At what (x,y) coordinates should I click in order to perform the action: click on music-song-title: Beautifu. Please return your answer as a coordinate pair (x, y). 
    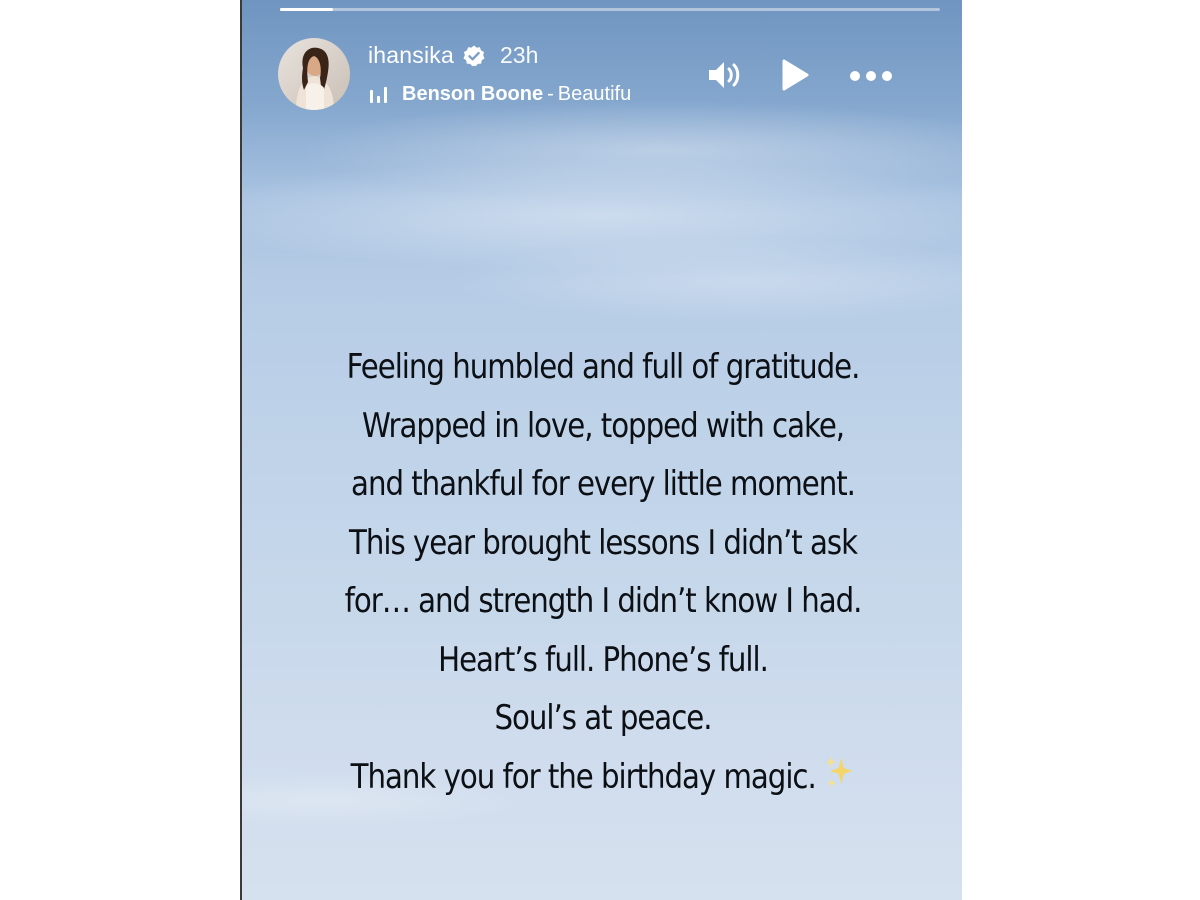
    Looking at the image, I should click on (594, 94).